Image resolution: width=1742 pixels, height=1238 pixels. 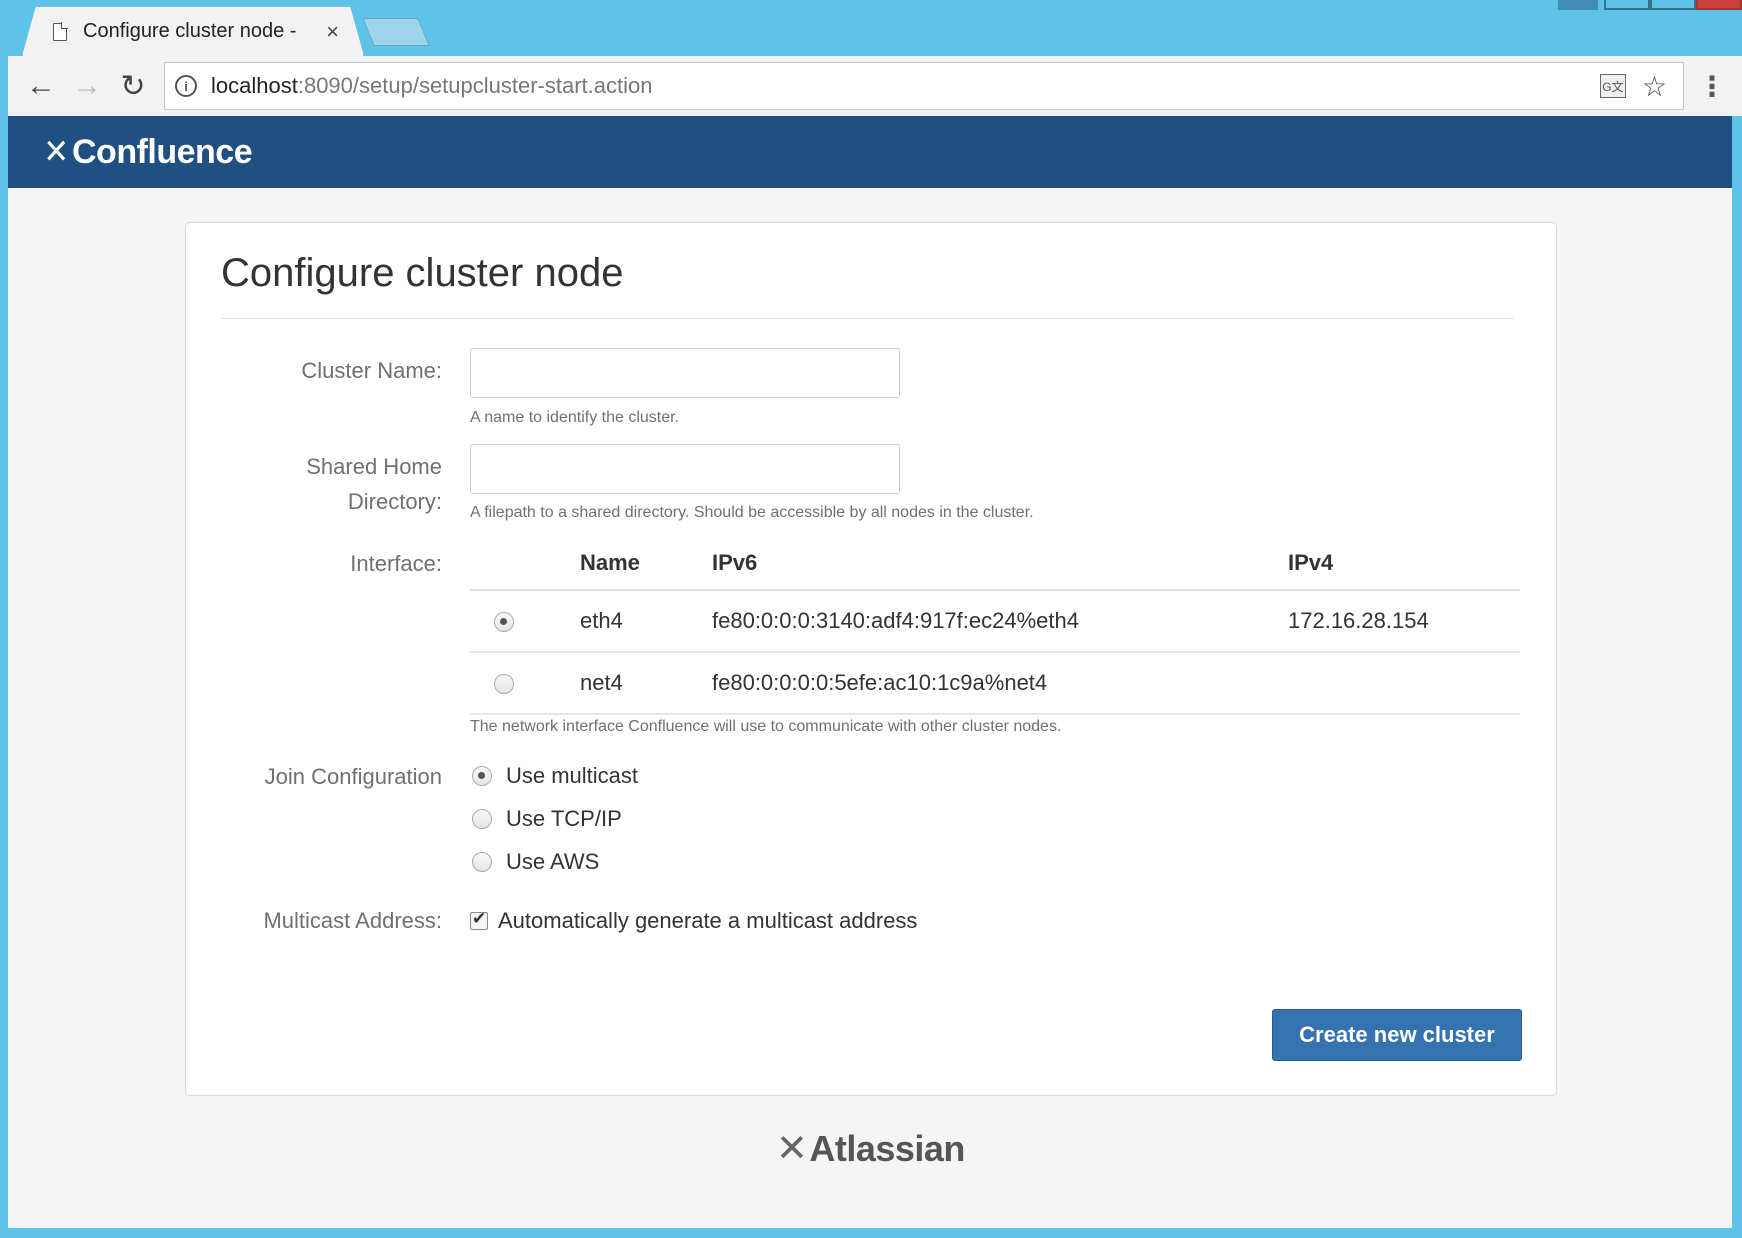 I want to click on header-name: Name, so click(x=610, y=562).